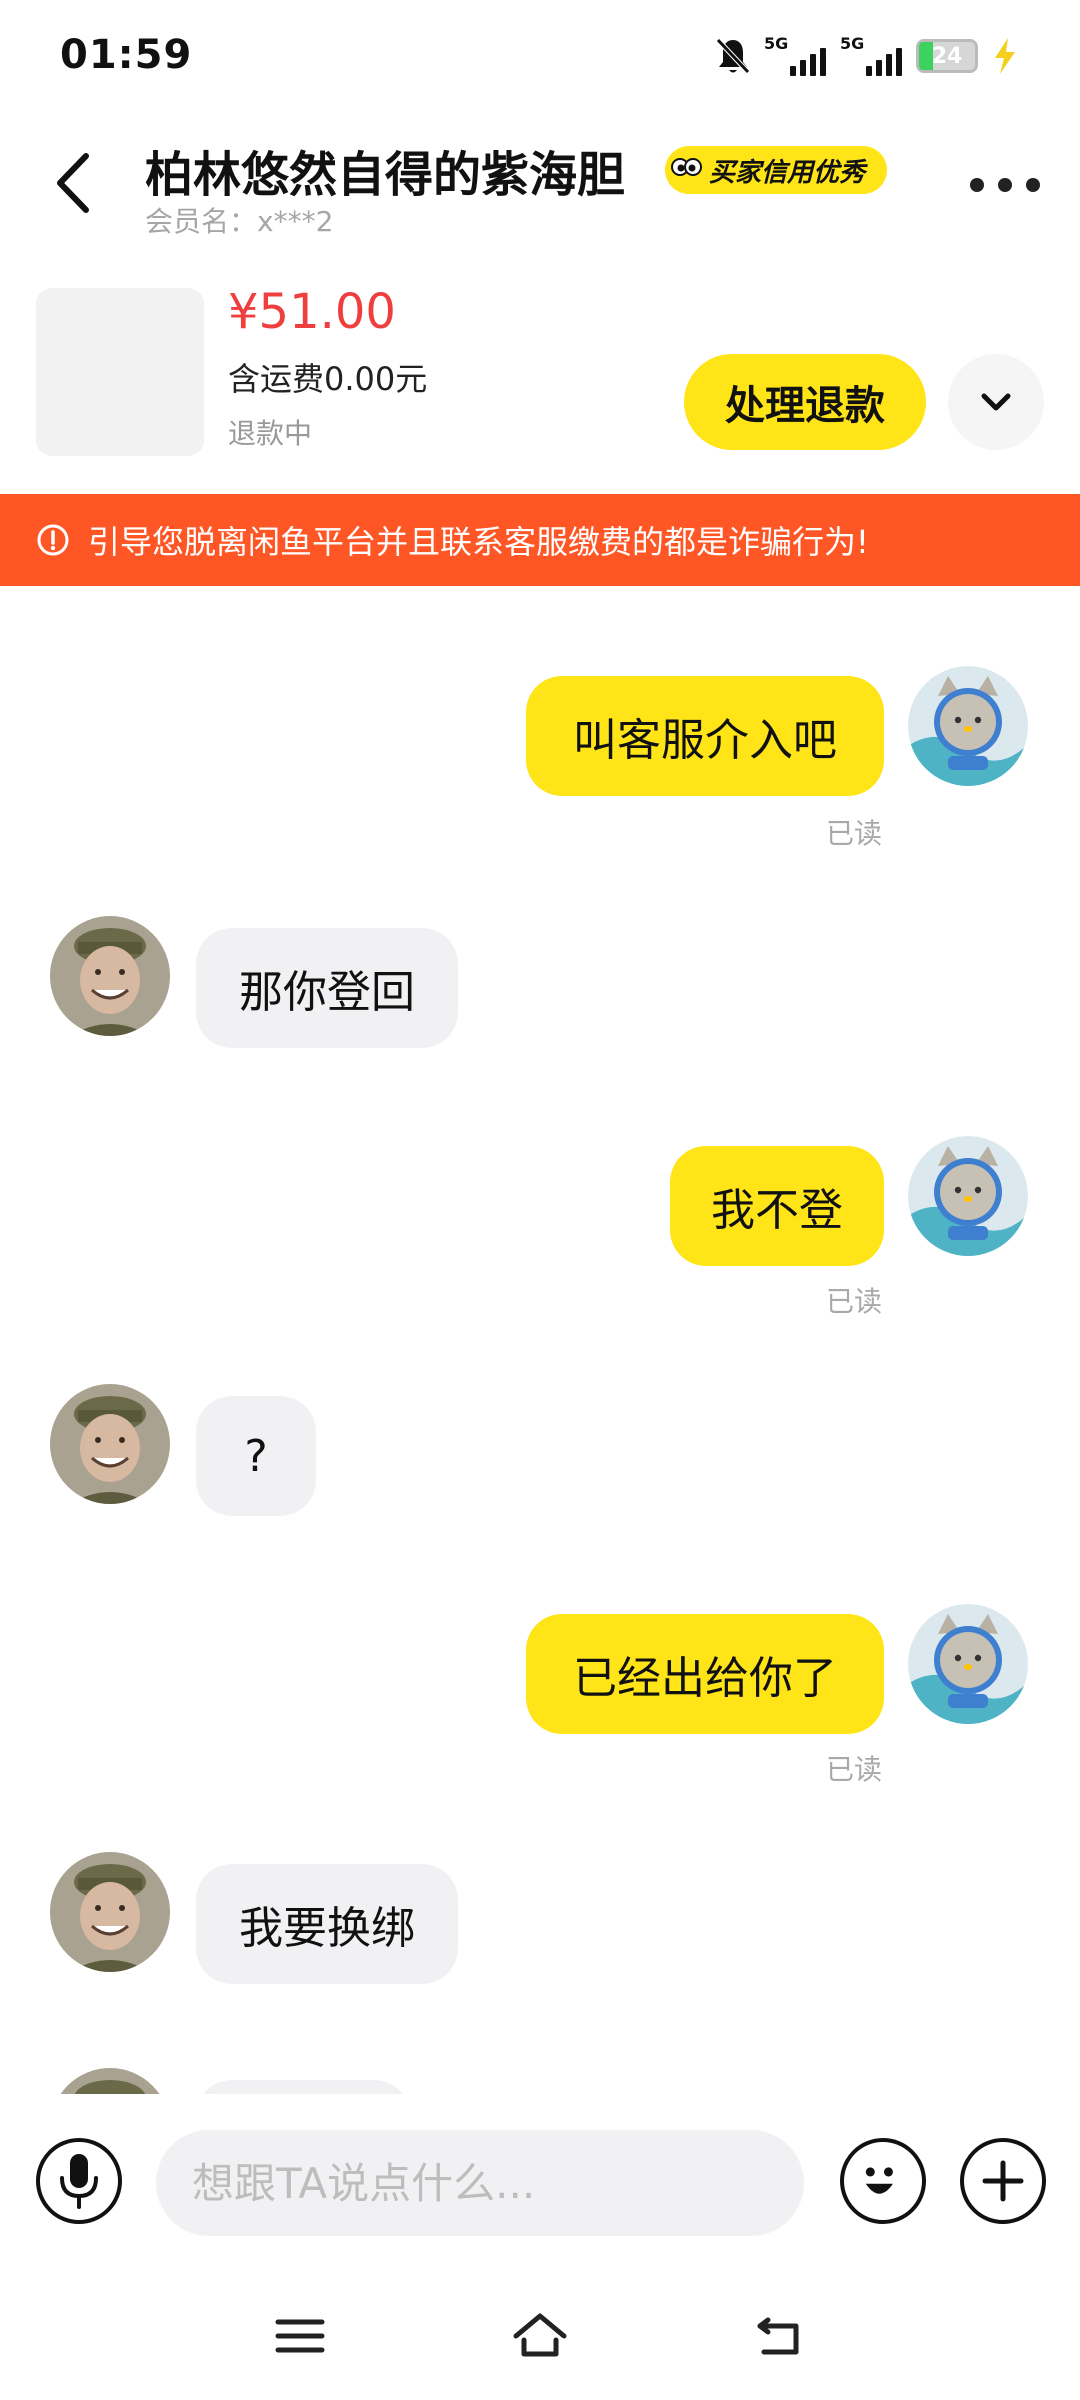 This screenshot has width=1080, height=2400. I want to click on process-refund-button: 处理退款, so click(805, 402).